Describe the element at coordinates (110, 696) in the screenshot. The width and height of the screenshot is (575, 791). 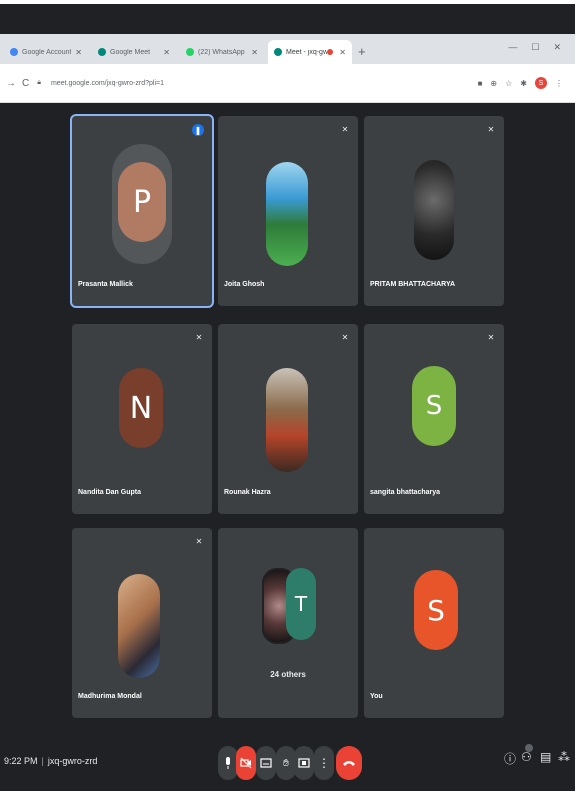
I see `participant-name: Madhurima Mondal` at that location.